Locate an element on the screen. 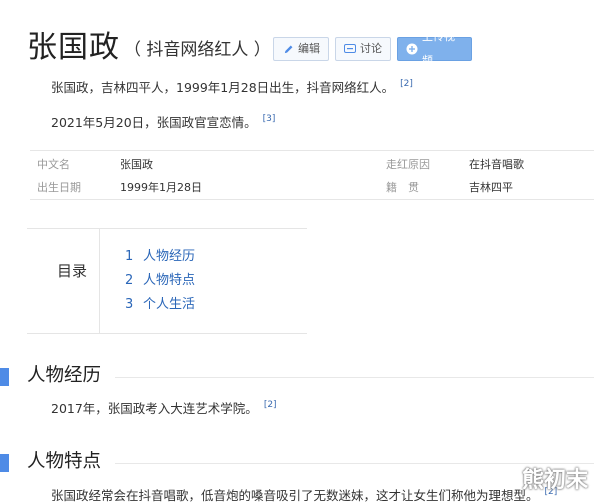 The image size is (594, 504). table-of-contents: 目录 1 人物经历 2 人物特点 3 个人生活 is located at coordinates (167, 281).